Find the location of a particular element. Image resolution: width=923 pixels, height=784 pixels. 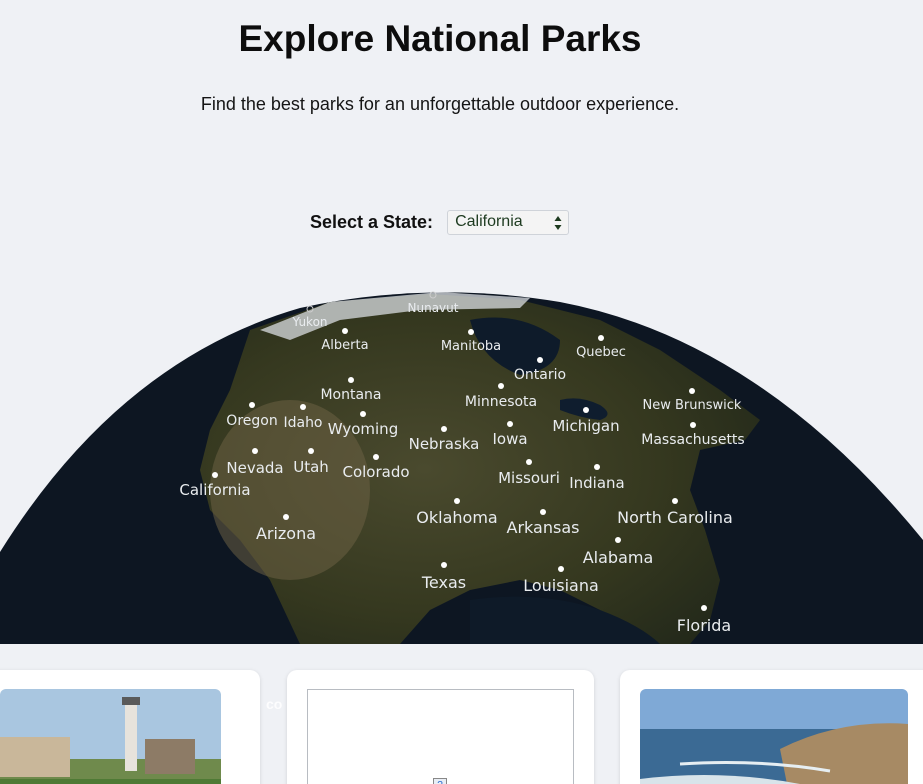

label-new-brunswick: New Brunswick is located at coordinates (692, 405).